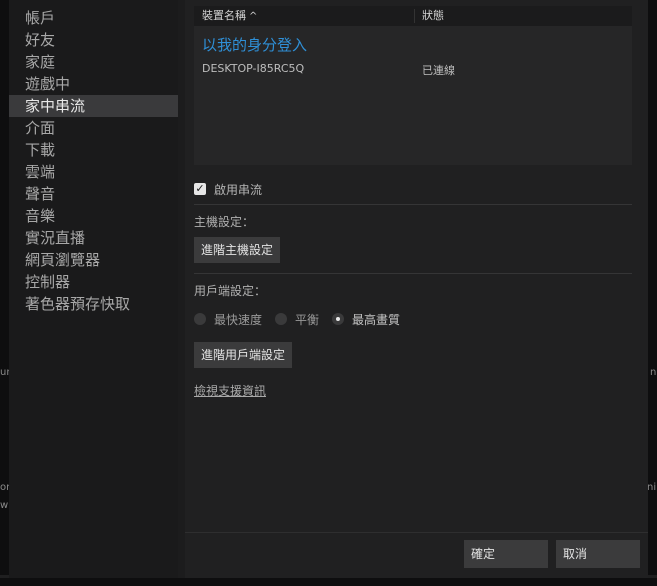 This screenshot has height=586, width=657. What do you see at coordinates (598, 554) in the screenshot?
I see `cancel-button: 取消` at bounding box center [598, 554].